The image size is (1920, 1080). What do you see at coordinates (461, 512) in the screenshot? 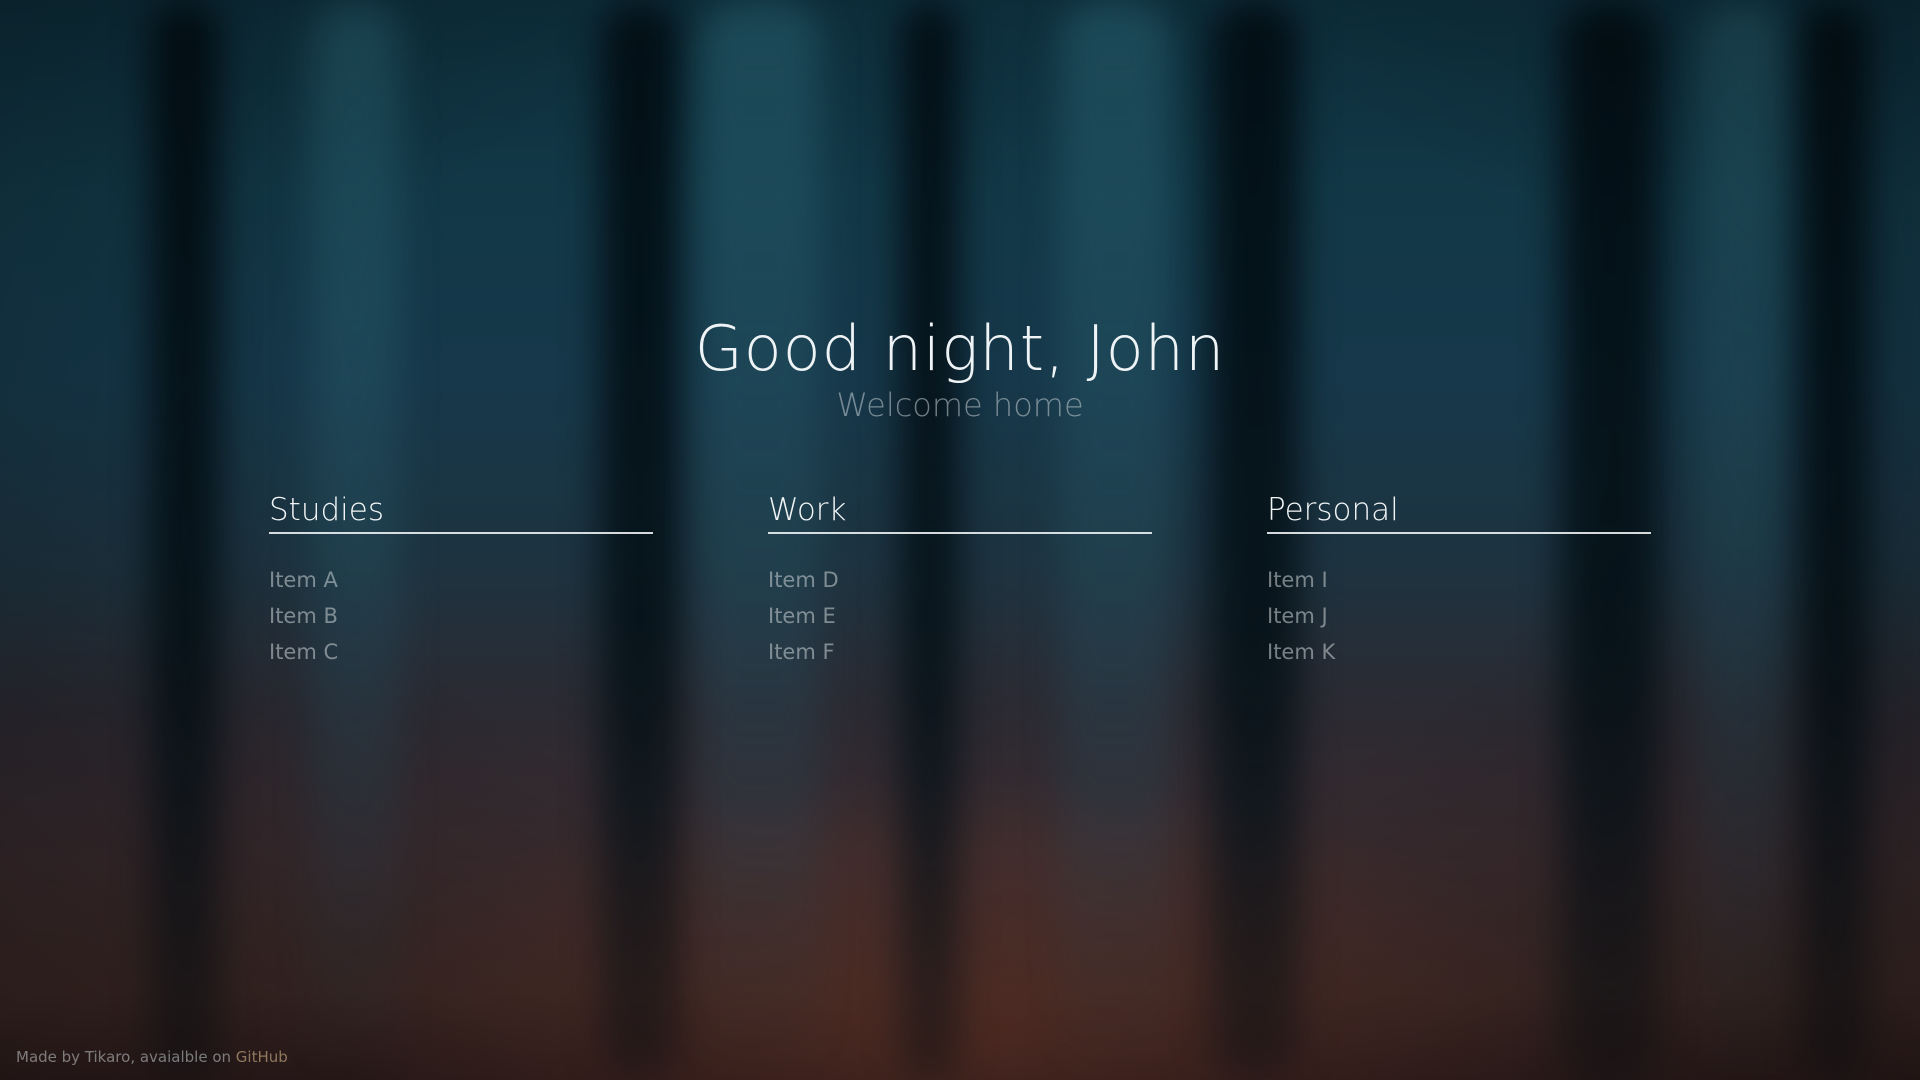
I see `column-title: Studies` at bounding box center [461, 512].